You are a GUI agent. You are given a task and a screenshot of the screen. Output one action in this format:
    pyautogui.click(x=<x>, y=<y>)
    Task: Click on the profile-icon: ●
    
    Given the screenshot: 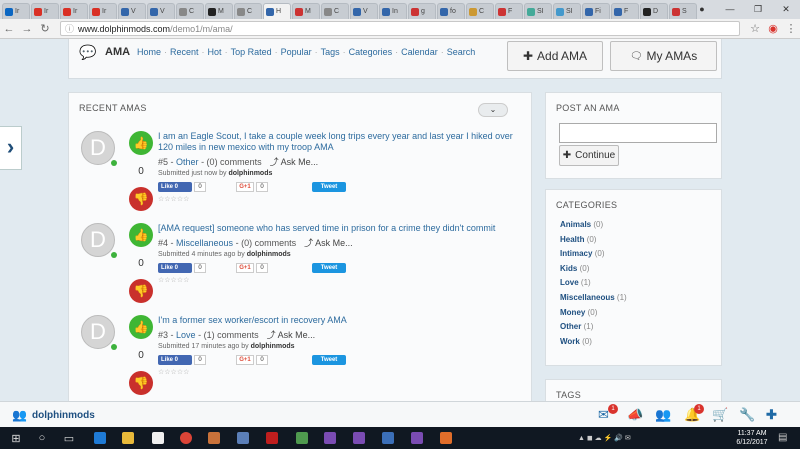 What is the action you would take?
    pyautogui.click(x=702, y=9)
    